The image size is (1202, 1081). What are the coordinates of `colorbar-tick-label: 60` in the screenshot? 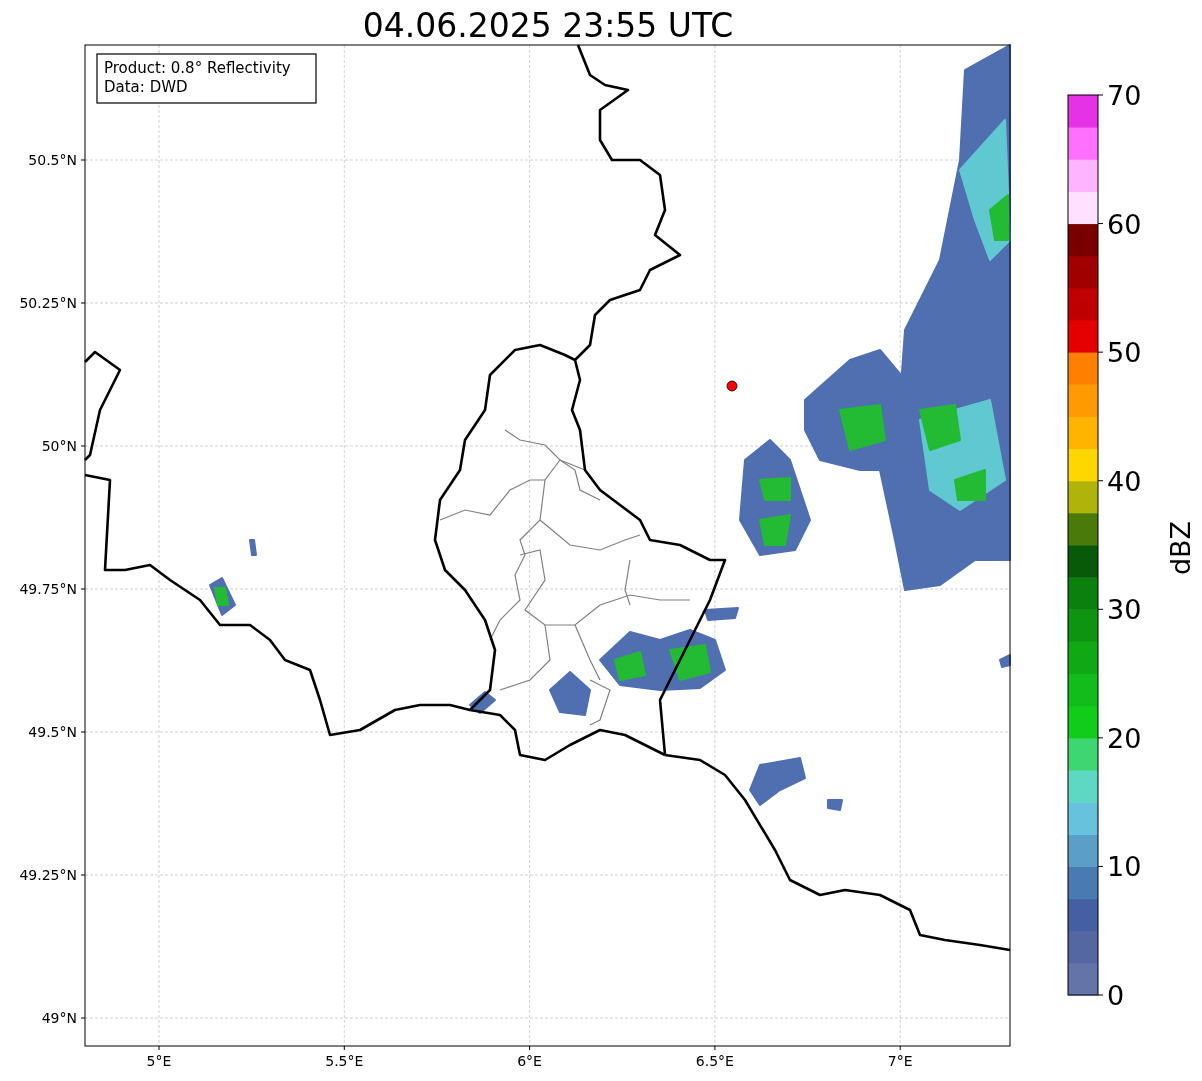 It's located at (1124, 224).